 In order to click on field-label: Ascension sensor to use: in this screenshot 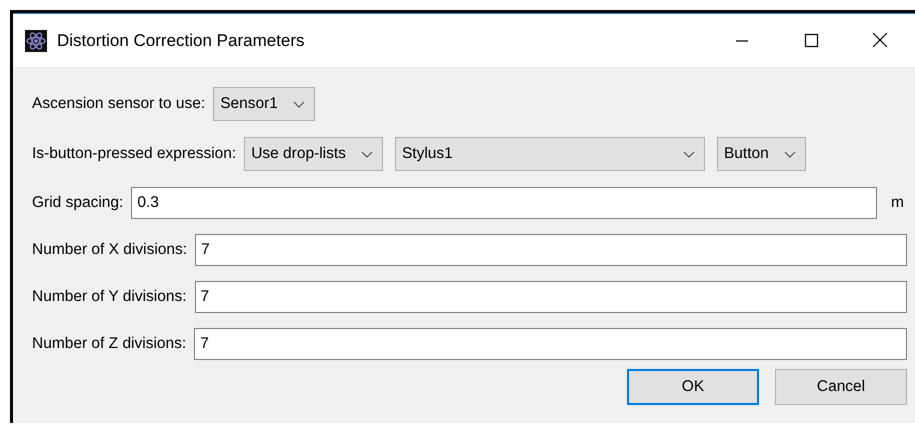, I will do `click(119, 104)`.